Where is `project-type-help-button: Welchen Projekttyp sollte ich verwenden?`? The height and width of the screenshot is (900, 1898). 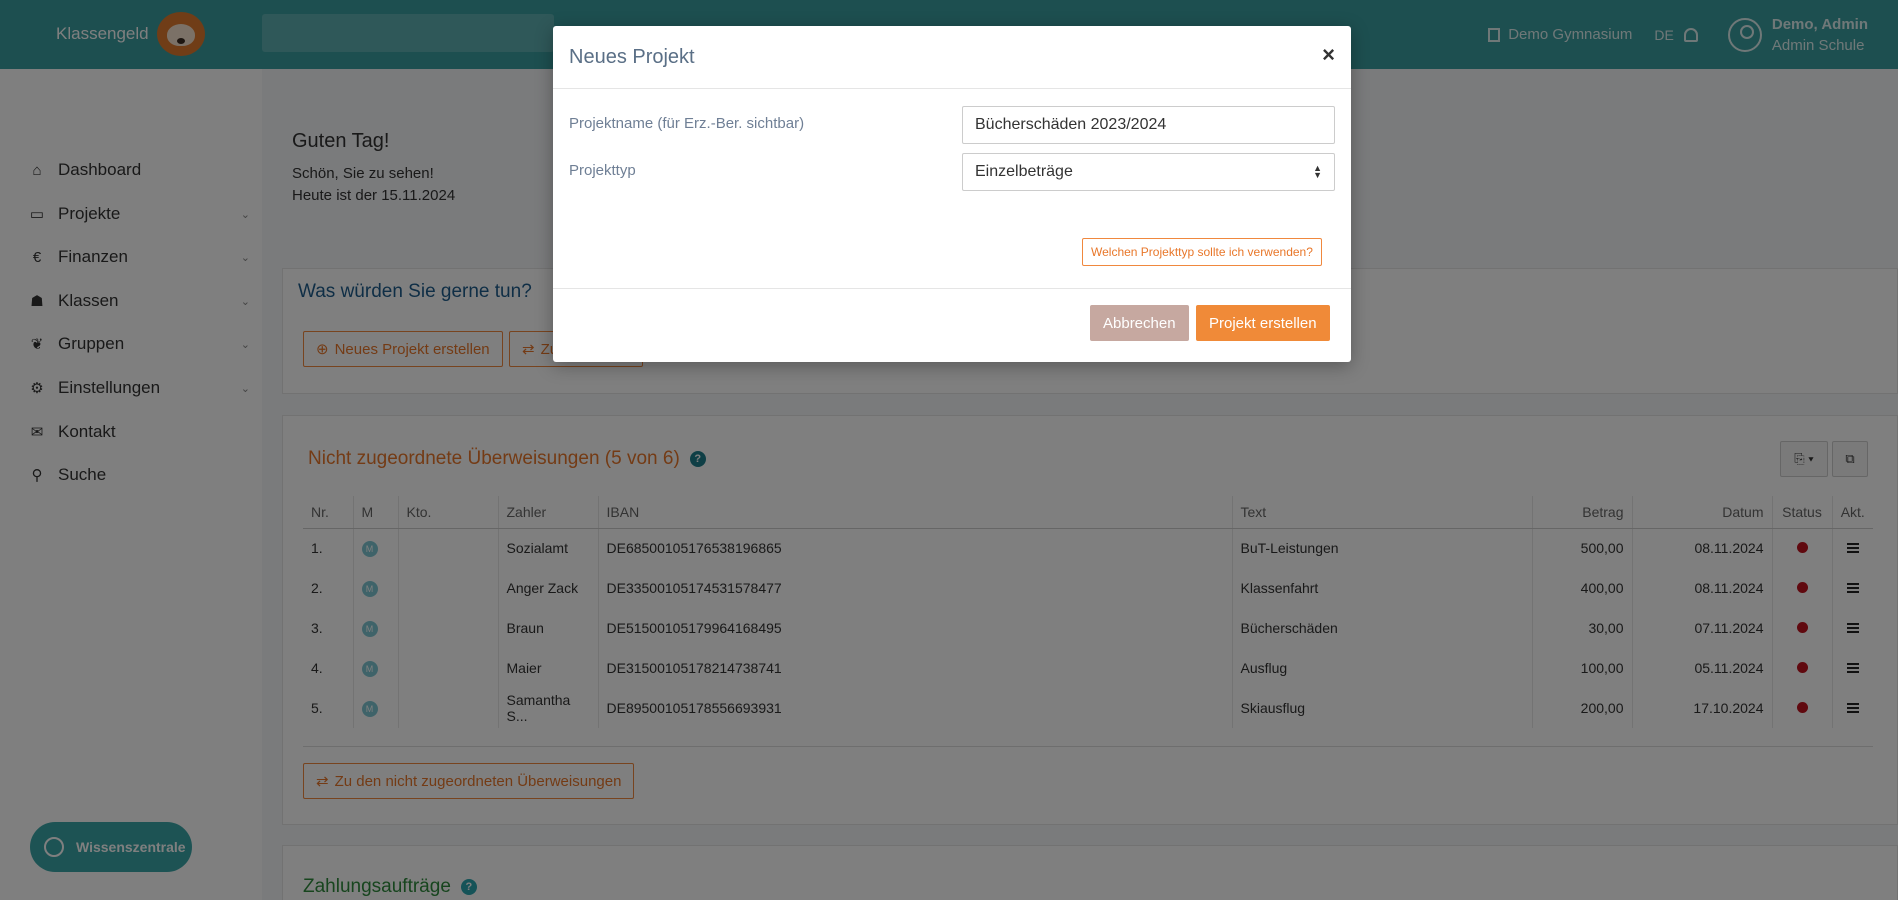 project-type-help-button: Welchen Projekttyp sollte ich verwenden? is located at coordinates (1202, 252).